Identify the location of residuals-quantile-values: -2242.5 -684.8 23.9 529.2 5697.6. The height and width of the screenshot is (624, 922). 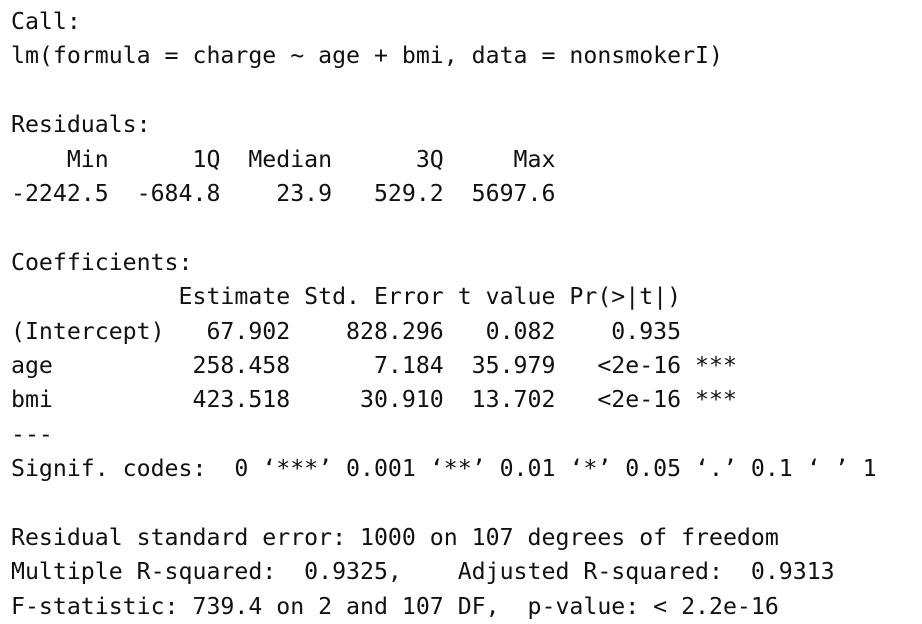
(290, 193).